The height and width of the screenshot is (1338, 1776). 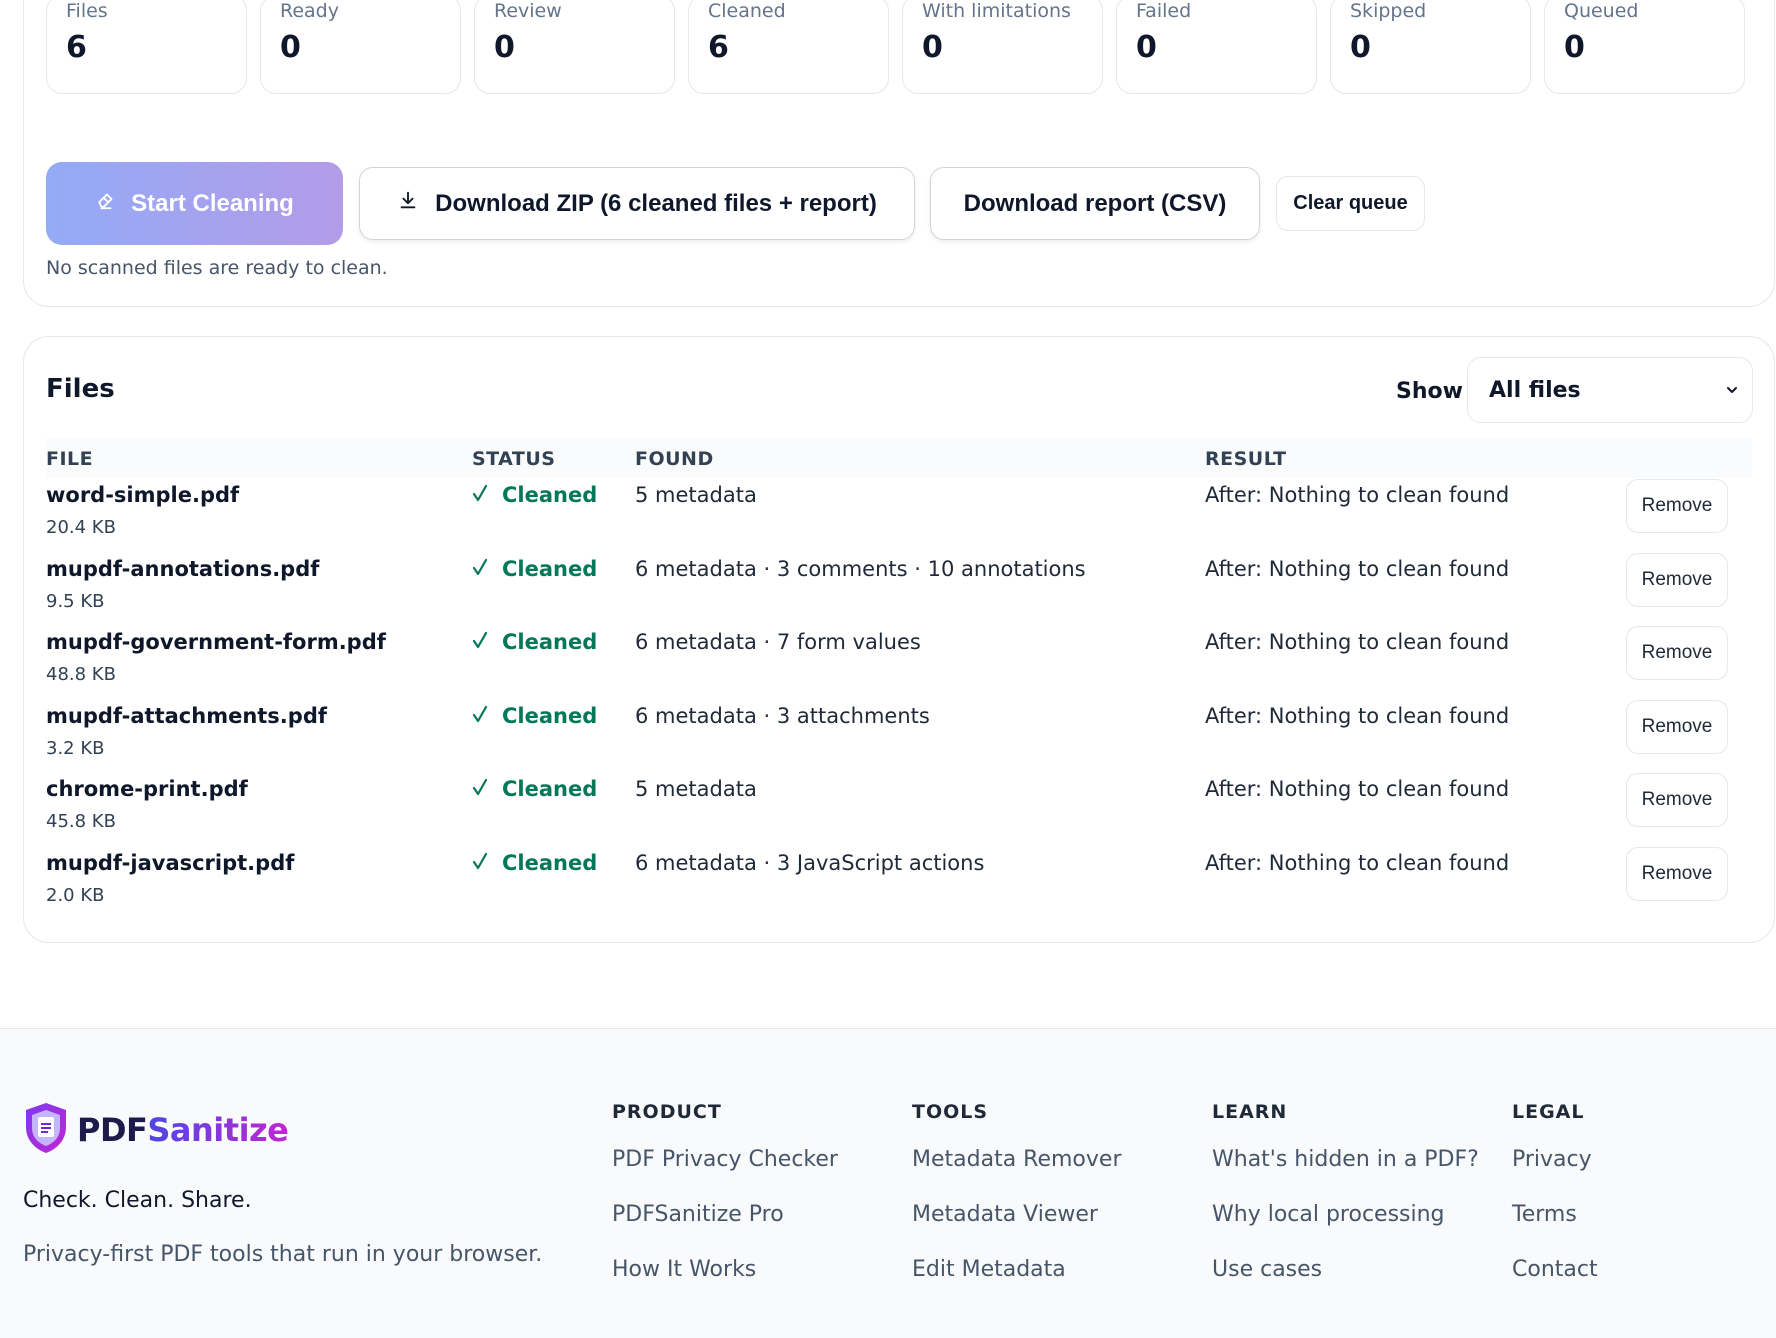 I want to click on footer-link: Contact, so click(x=1555, y=1269).